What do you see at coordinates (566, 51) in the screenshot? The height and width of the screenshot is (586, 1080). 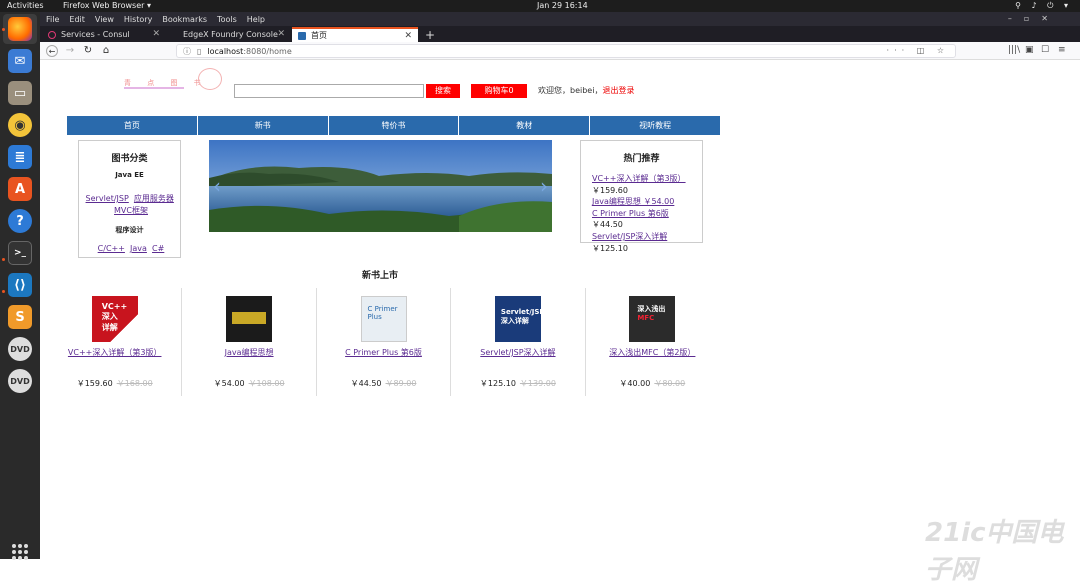 I see `url-bar: ⓘ ▯ localhost :8080/home ··· ◫ ☆` at bounding box center [566, 51].